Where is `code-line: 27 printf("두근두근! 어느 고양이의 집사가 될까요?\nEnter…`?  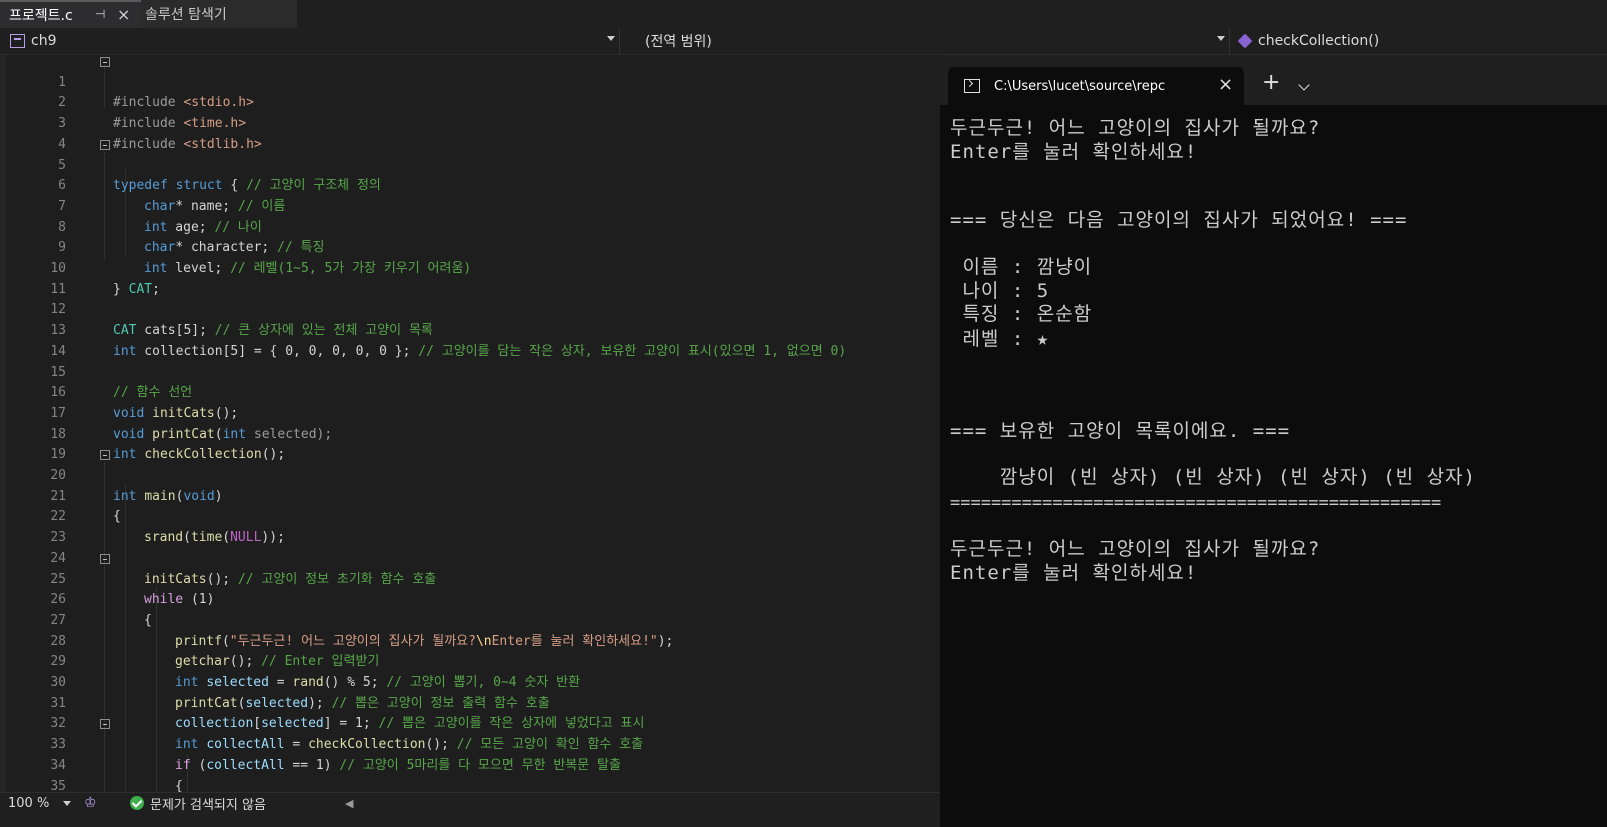 code-line: 27 printf("두근두근! 어느 고양이의 집사가 될까요?\nEnter… is located at coordinates (362, 630).